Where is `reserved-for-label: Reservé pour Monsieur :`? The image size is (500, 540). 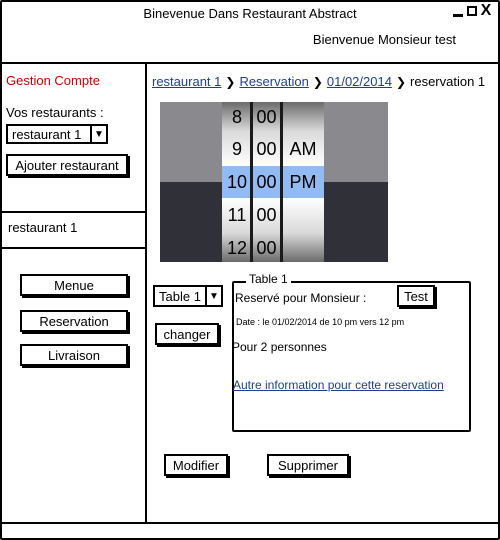
reserved-for-label: Reservé pour Monsieur : is located at coordinates (301, 298).